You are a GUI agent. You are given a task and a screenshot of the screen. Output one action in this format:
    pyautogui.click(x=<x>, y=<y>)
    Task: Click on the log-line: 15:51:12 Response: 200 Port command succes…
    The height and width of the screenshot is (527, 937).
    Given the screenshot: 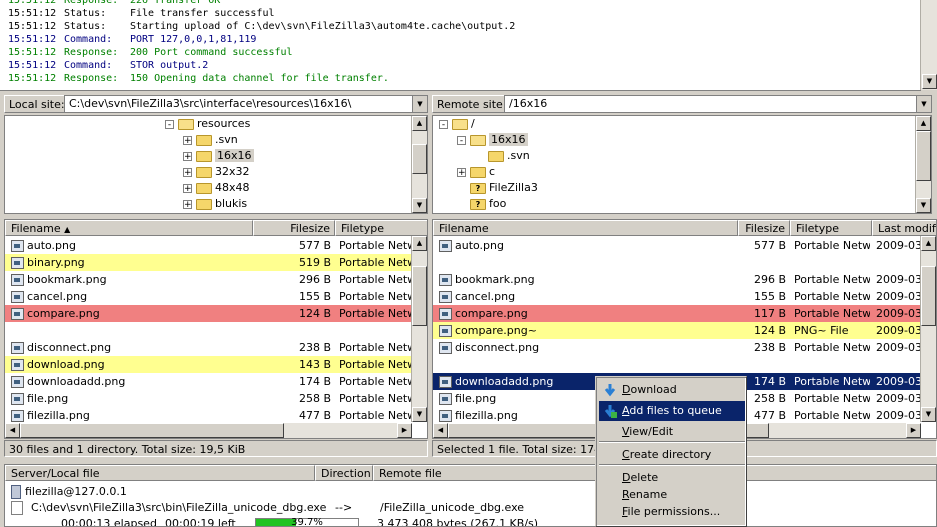 What is the action you would take?
    pyautogui.click(x=150, y=52)
    